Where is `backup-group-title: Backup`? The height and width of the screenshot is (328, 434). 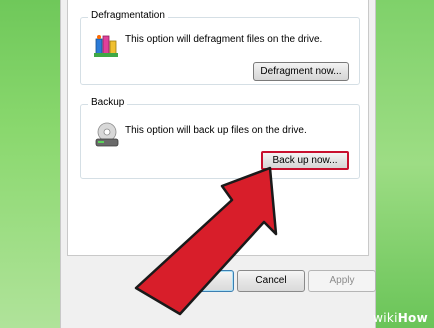
backup-group-title: Backup is located at coordinates (108, 102).